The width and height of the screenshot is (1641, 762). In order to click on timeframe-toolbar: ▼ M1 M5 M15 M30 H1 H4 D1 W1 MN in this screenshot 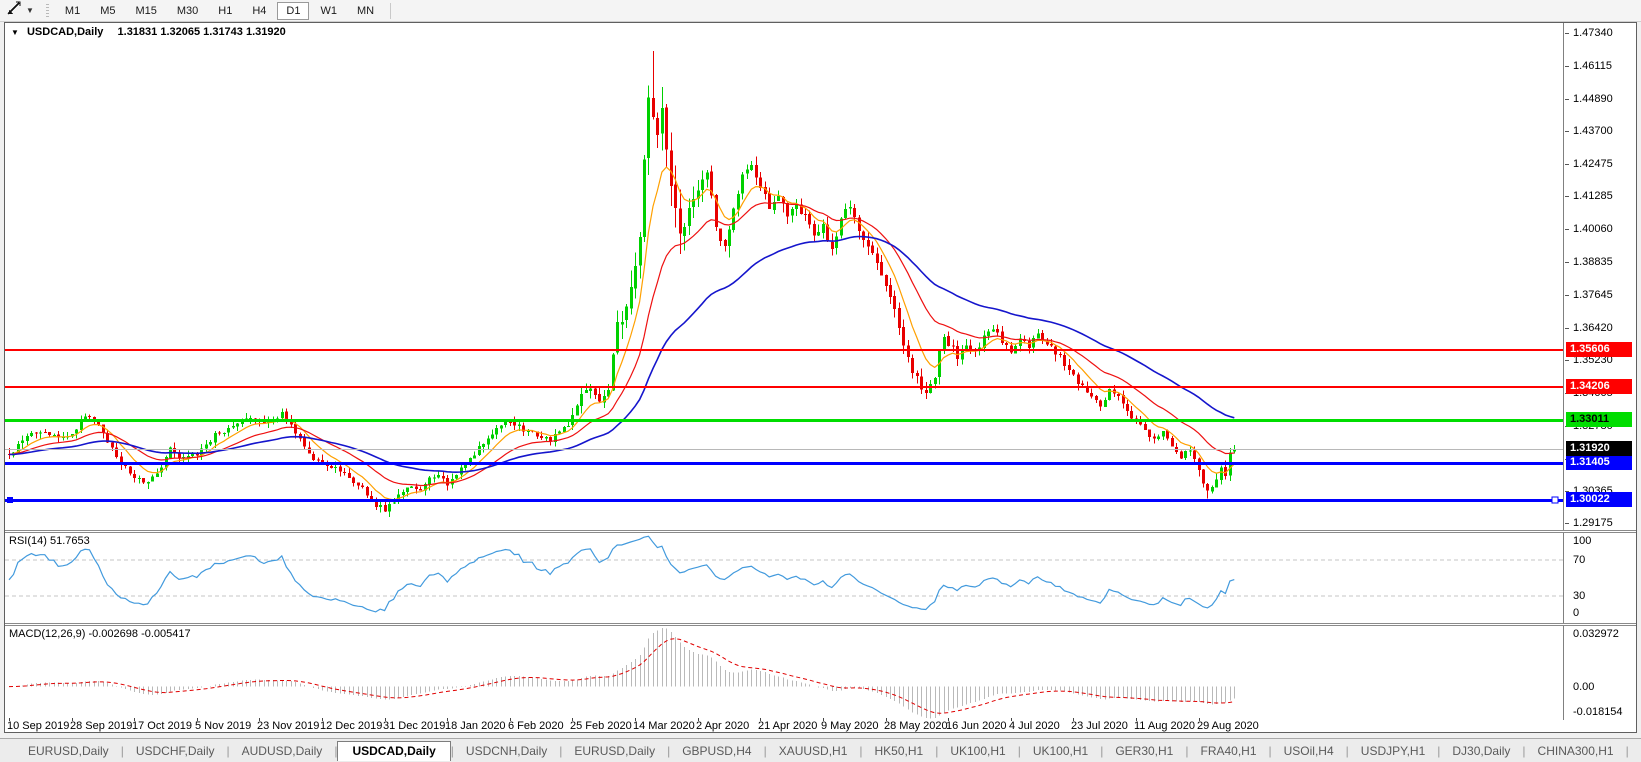, I will do `click(820, 11)`.